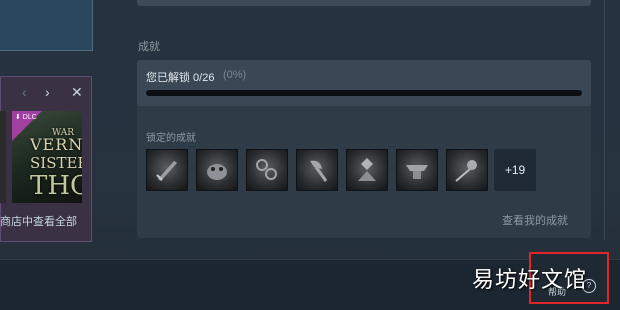 The width and height of the screenshot is (620, 310). Describe the element at coordinates (26, 117) in the screenshot. I see `download-icon: ⬇ DLC` at that location.